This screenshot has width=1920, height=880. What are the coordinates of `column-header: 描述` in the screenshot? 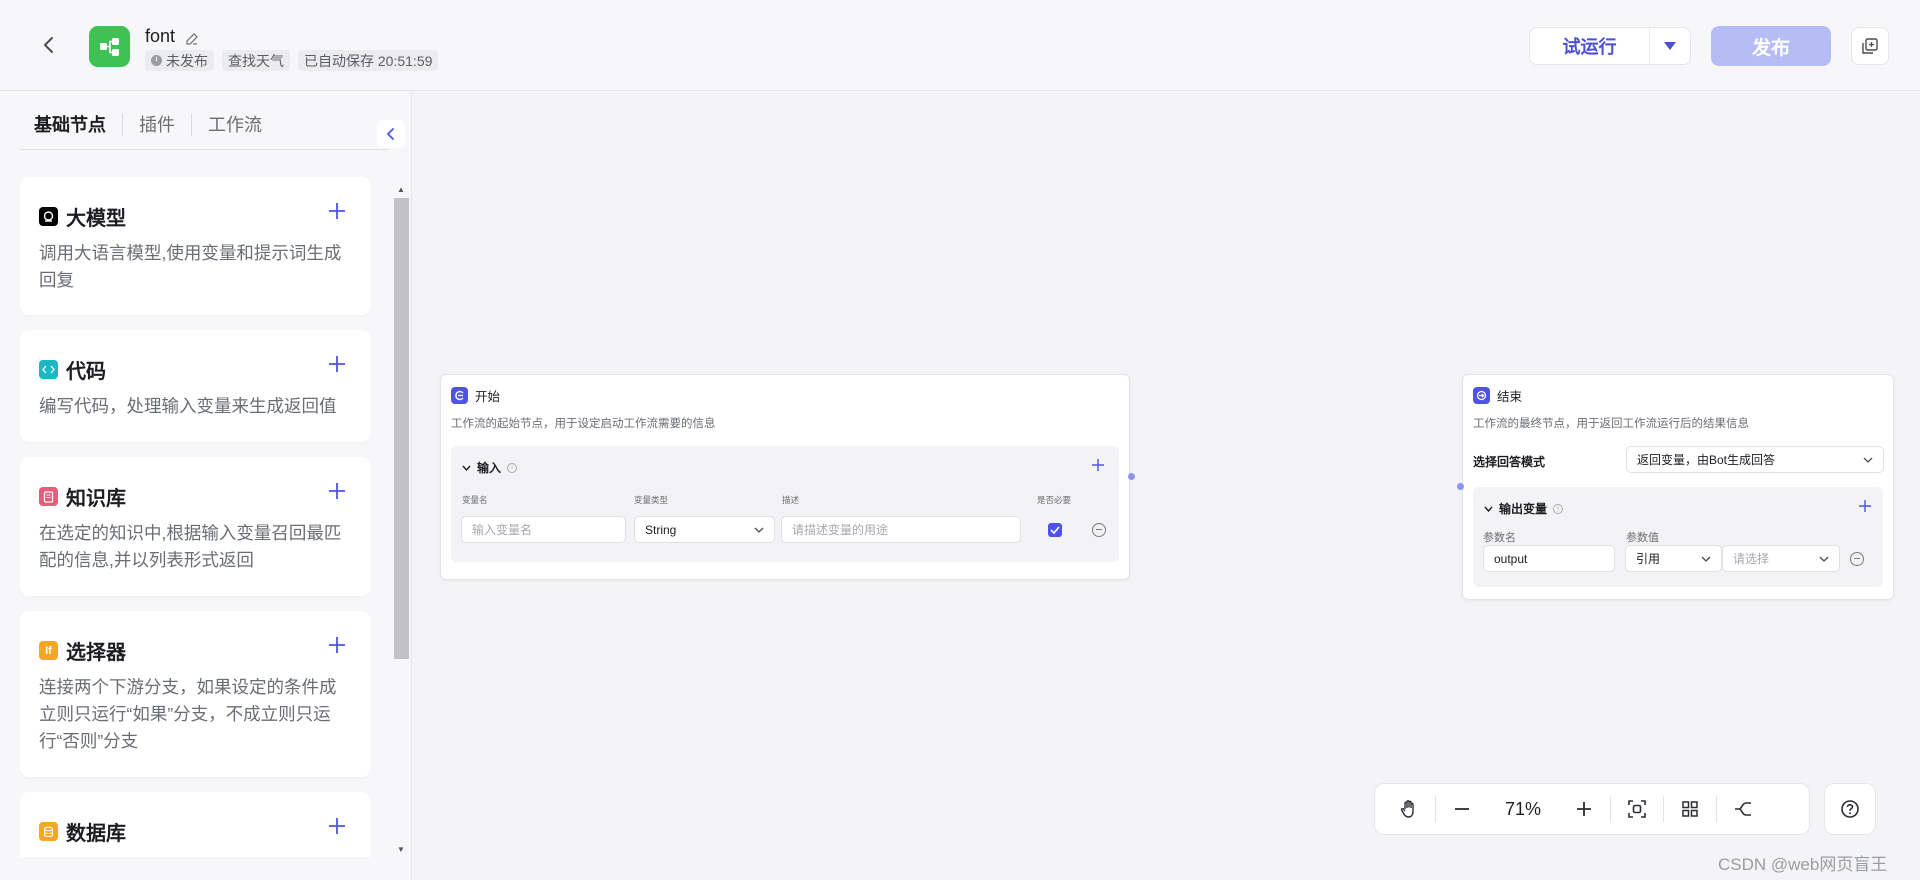 It's located at (791, 500).